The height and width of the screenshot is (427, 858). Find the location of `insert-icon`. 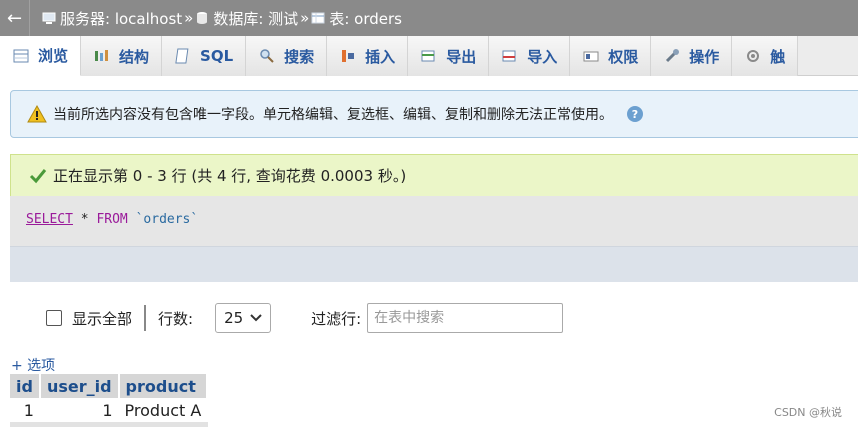

insert-icon is located at coordinates (348, 56).